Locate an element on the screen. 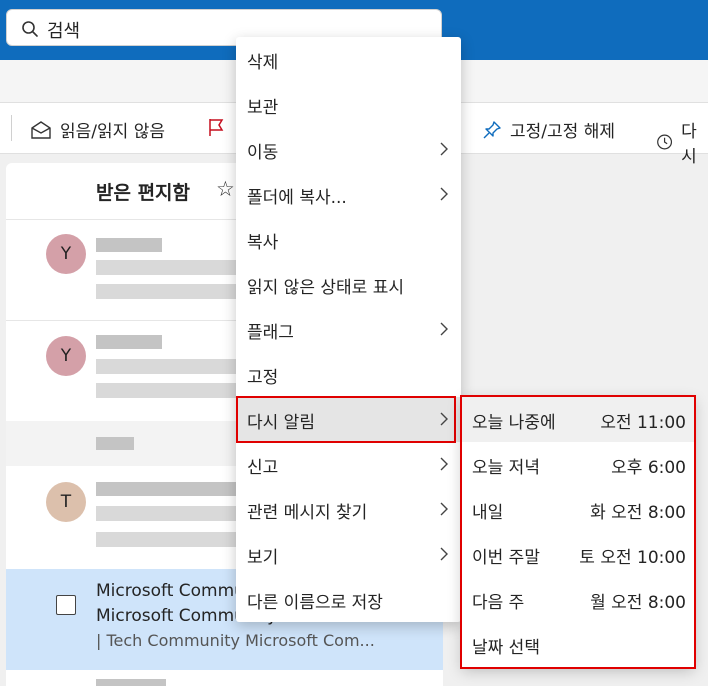  menu-item-report: 신고 is located at coordinates (348, 464).